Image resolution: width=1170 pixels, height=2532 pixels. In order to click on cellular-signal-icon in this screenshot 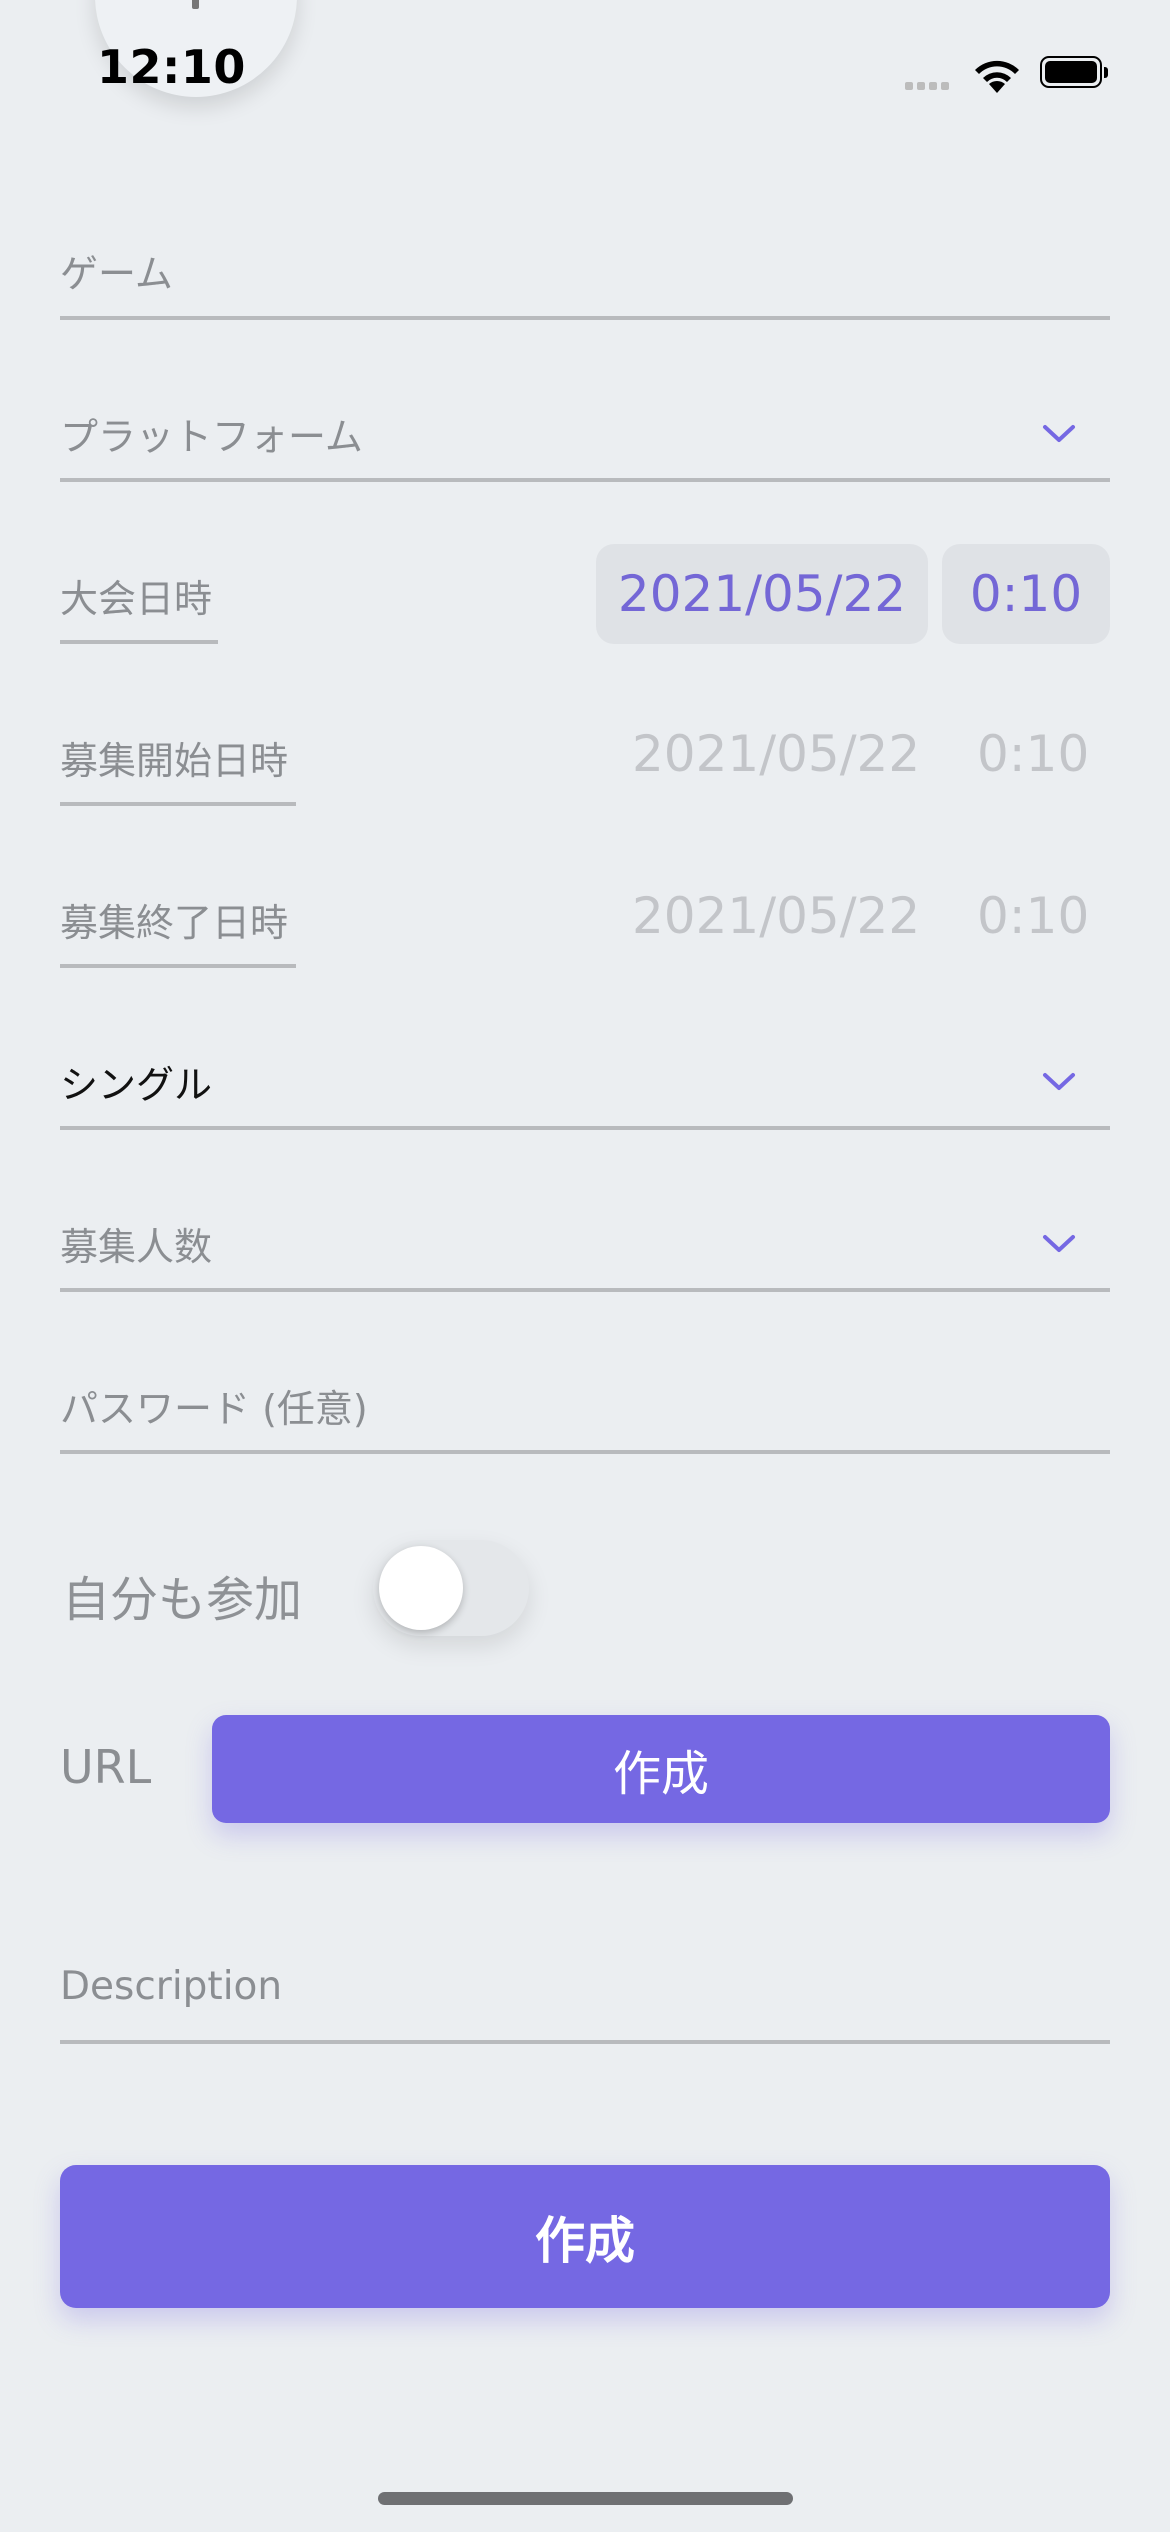, I will do `click(932, 87)`.